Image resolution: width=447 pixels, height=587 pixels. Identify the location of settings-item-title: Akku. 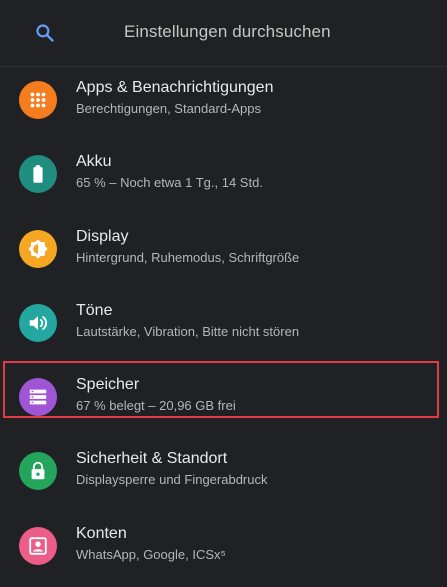
(94, 162).